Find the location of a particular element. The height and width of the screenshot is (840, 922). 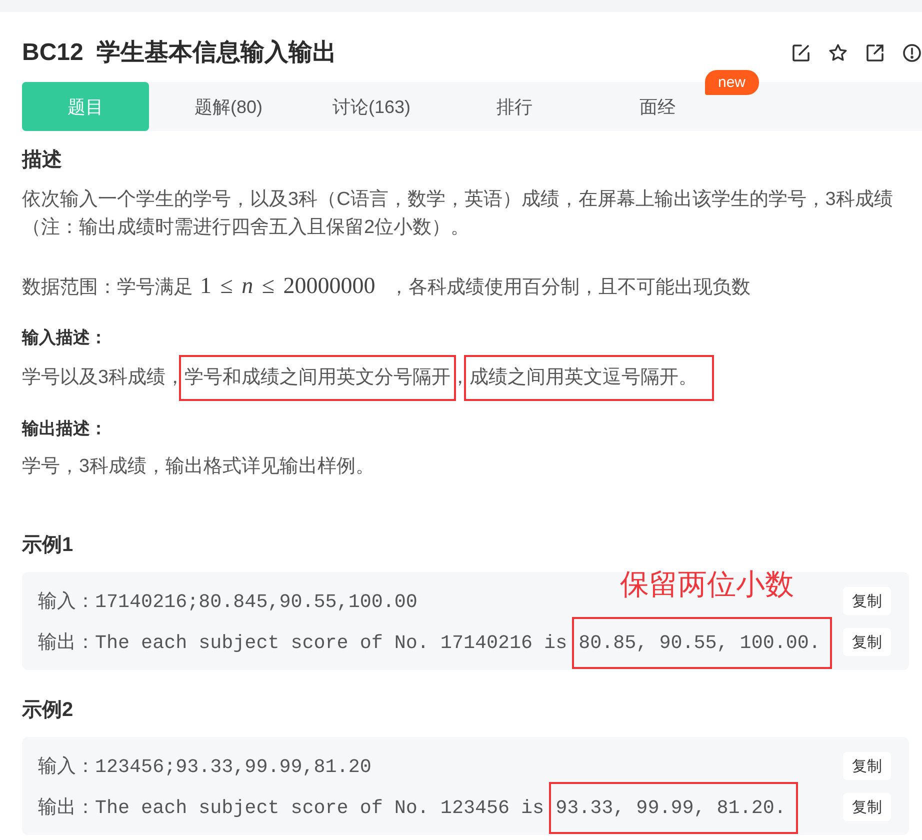

tab: 讨论(163) is located at coordinates (371, 106).